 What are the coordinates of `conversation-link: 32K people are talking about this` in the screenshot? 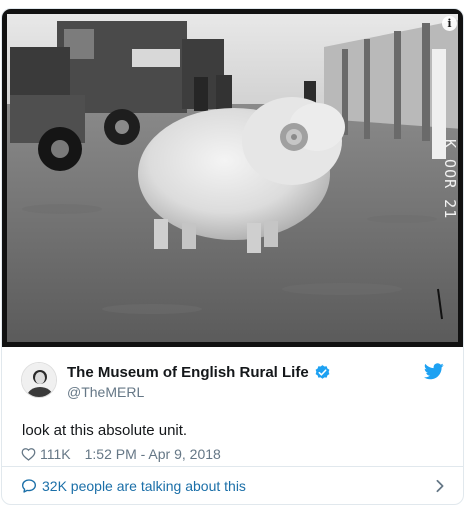 It's located at (232, 485).